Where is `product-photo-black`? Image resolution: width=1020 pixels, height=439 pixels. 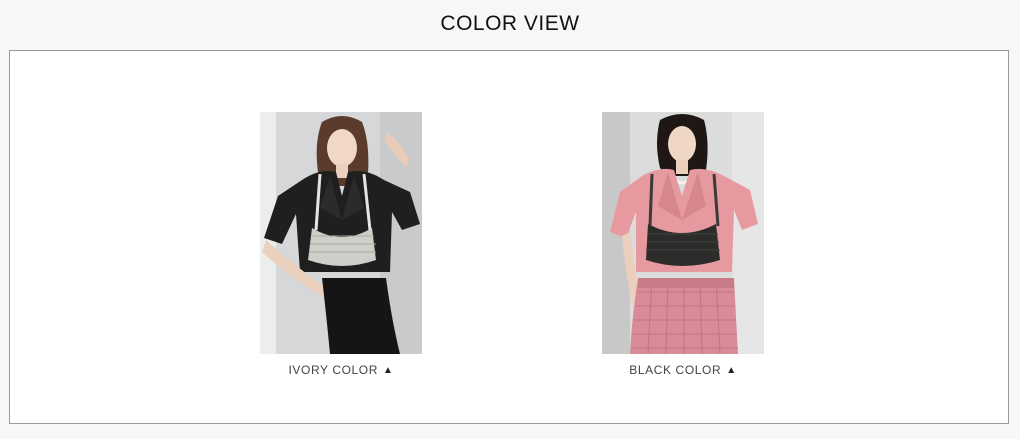 product-photo-black is located at coordinates (683, 233).